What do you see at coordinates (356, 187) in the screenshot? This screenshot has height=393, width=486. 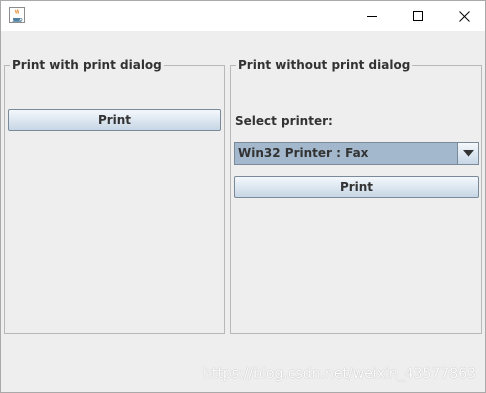 I see `print-without-dialog-button: Print` at bounding box center [356, 187].